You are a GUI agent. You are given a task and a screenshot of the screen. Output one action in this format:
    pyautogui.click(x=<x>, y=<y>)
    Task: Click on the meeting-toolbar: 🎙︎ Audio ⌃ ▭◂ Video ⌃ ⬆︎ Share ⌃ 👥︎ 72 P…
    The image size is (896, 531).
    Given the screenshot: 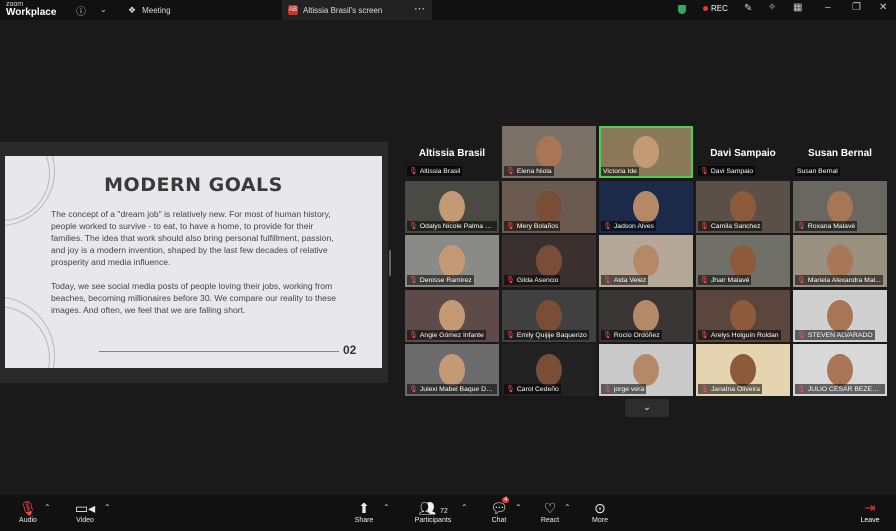 What is the action you would take?
    pyautogui.click(x=448, y=513)
    